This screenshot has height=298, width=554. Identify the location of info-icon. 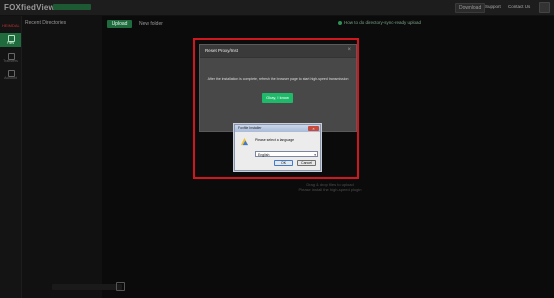
(340, 22).